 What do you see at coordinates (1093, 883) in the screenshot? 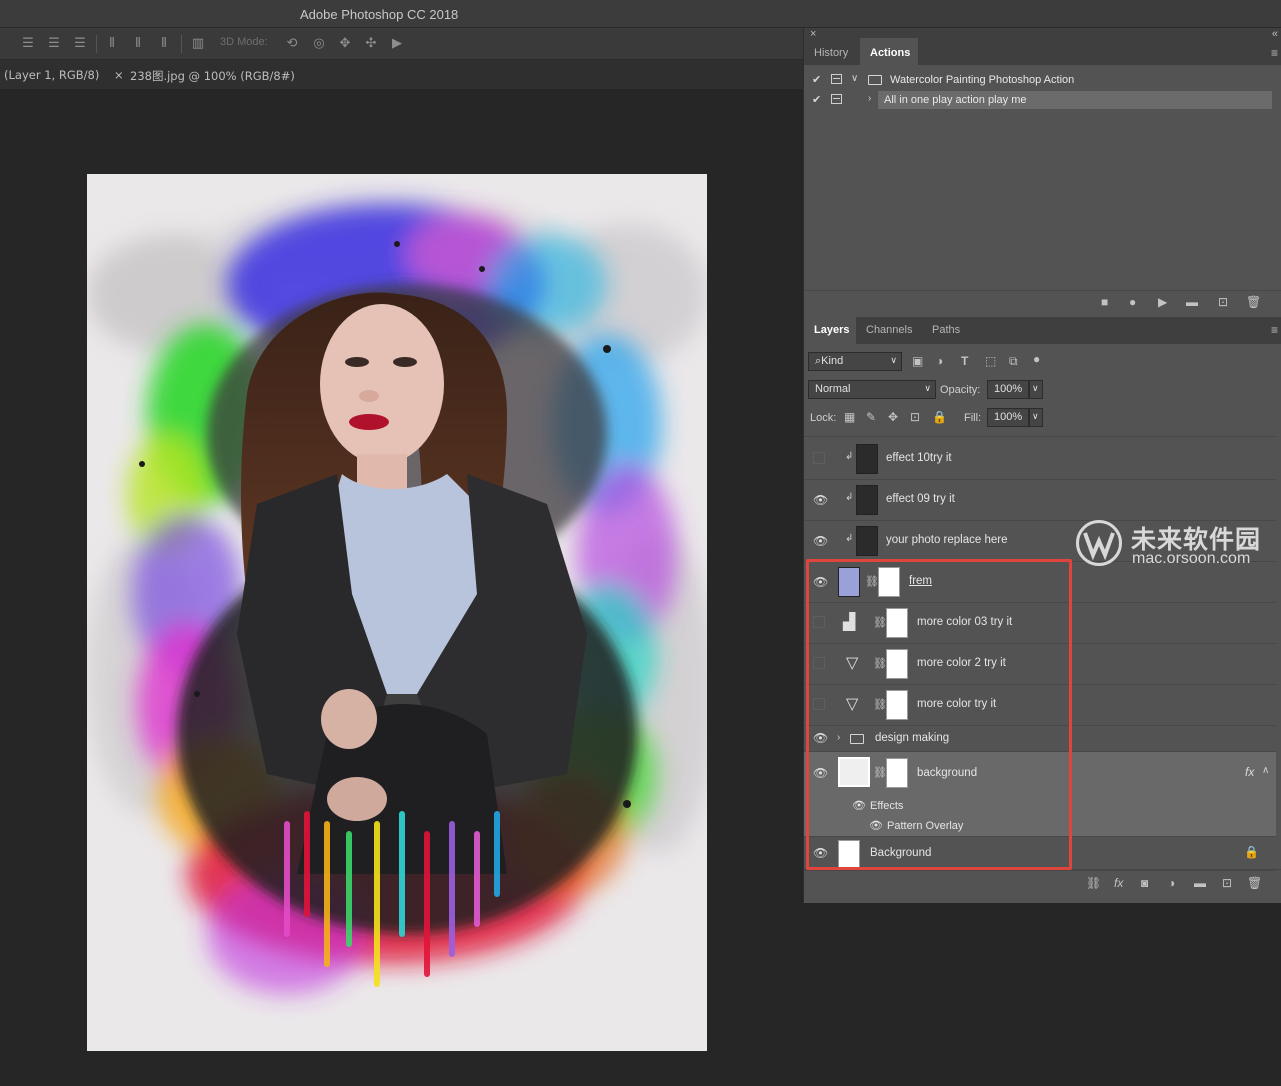
I see `link-icon: ⛓` at bounding box center [1093, 883].